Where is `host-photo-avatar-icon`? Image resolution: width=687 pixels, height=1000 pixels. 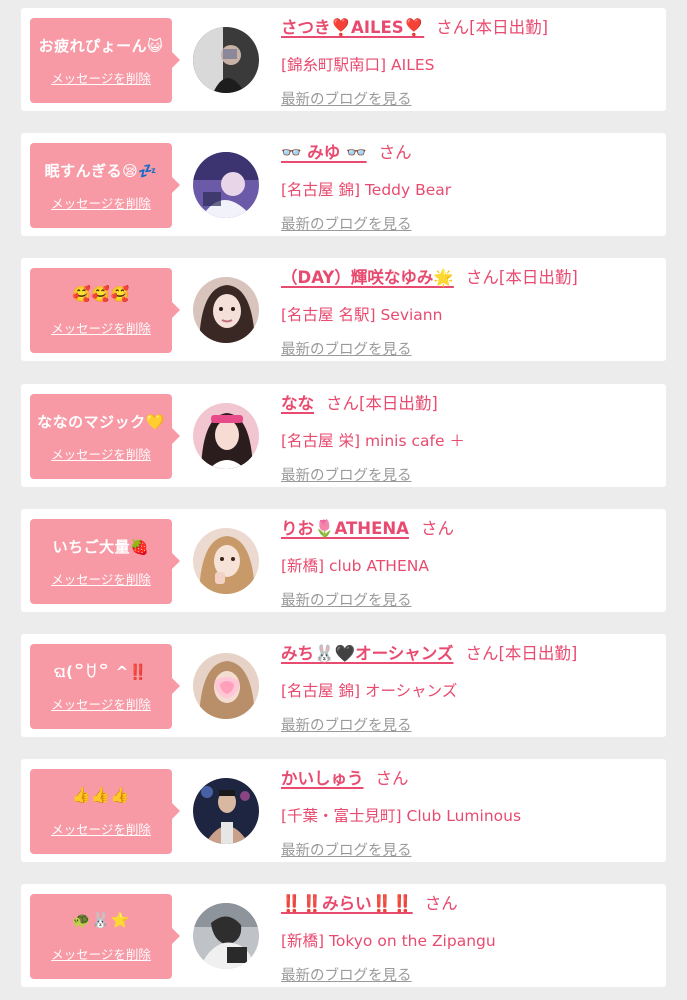 host-photo-avatar-icon is located at coordinates (226, 811).